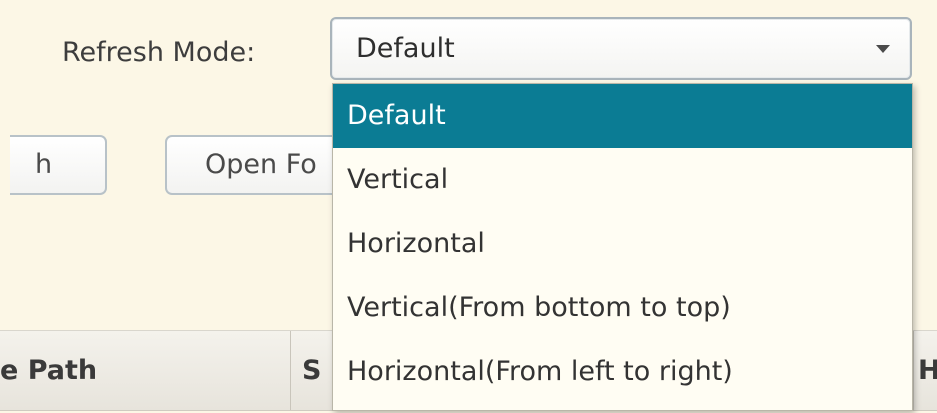 The width and height of the screenshot is (937, 413). What do you see at coordinates (883, 49) in the screenshot?
I see `chevron-down-icon` at bounding box center [883, 49].